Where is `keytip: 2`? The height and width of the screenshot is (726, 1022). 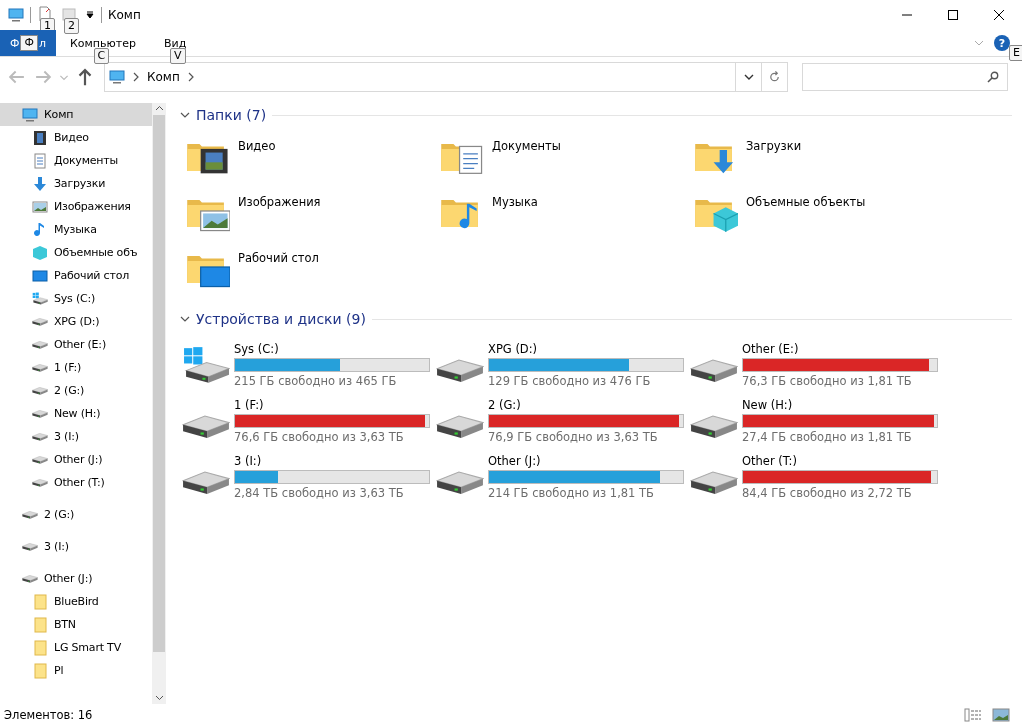 keytip: 2 is located at coordinates (71, 26).